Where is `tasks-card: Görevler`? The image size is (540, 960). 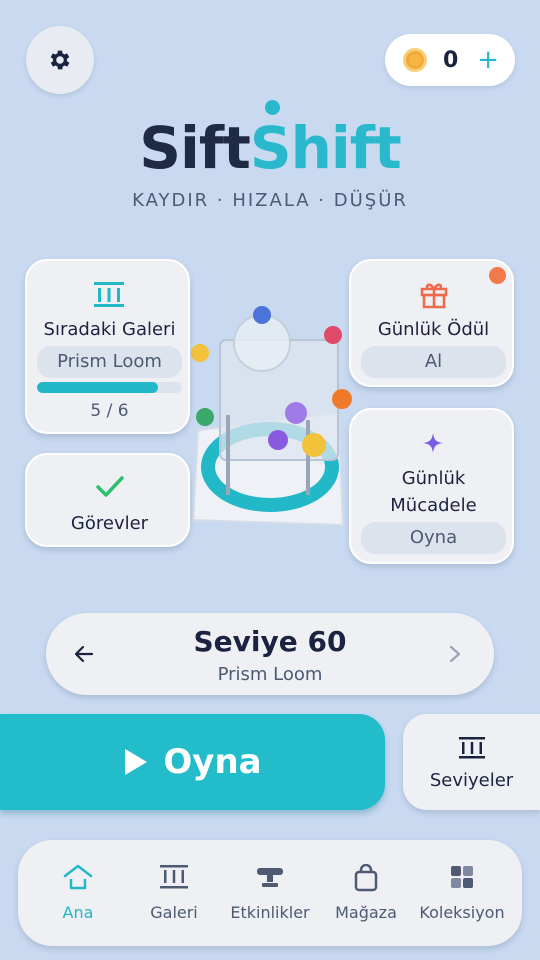 tasks-card: Görevler is located at coordinates (107, 500).